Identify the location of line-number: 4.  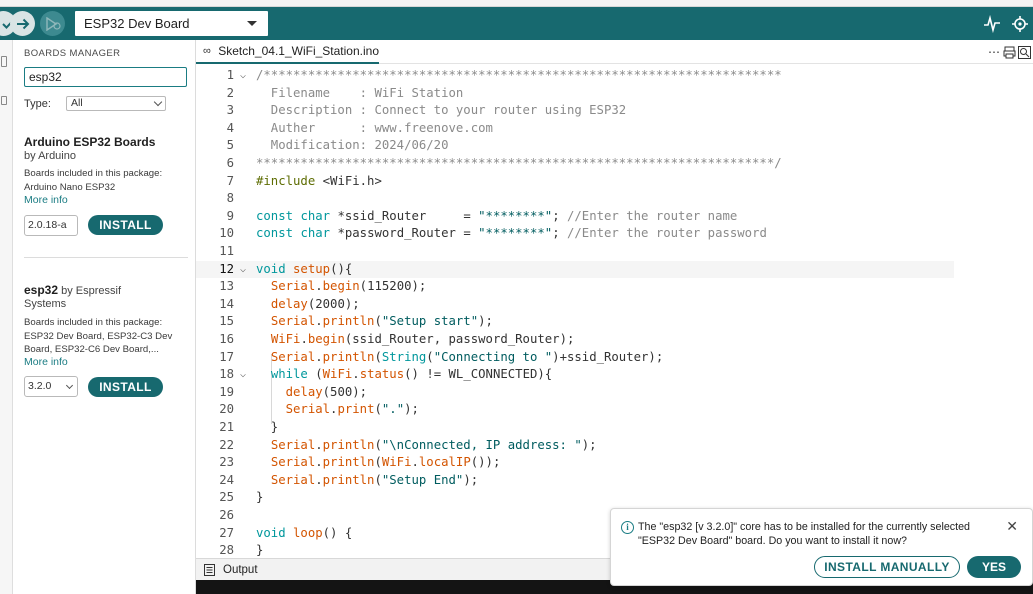
(230, 127).